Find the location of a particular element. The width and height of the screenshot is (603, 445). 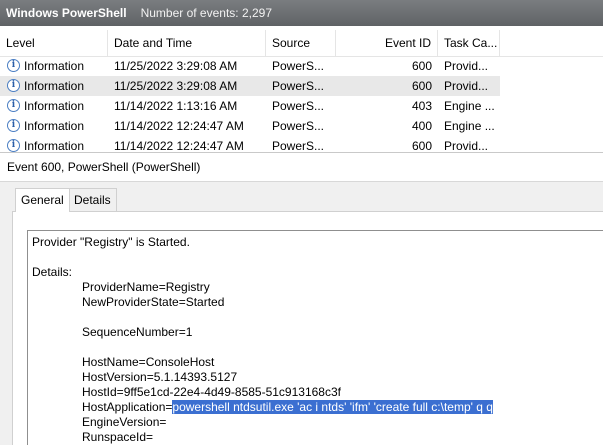

event-count: Number of events: 2,297 is located at coordinates (206, 13).